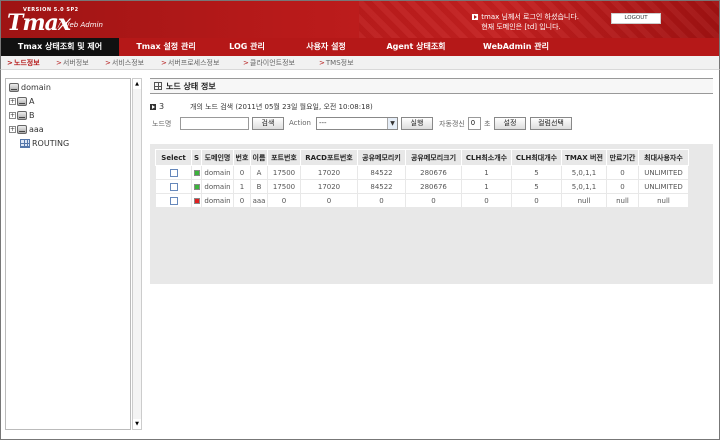 This screenshot has height=440, width=720. What do you see at coordinates (381, 172) in the screenshot?
I see `table-cell: 84522` at bounding box center [381, 172].